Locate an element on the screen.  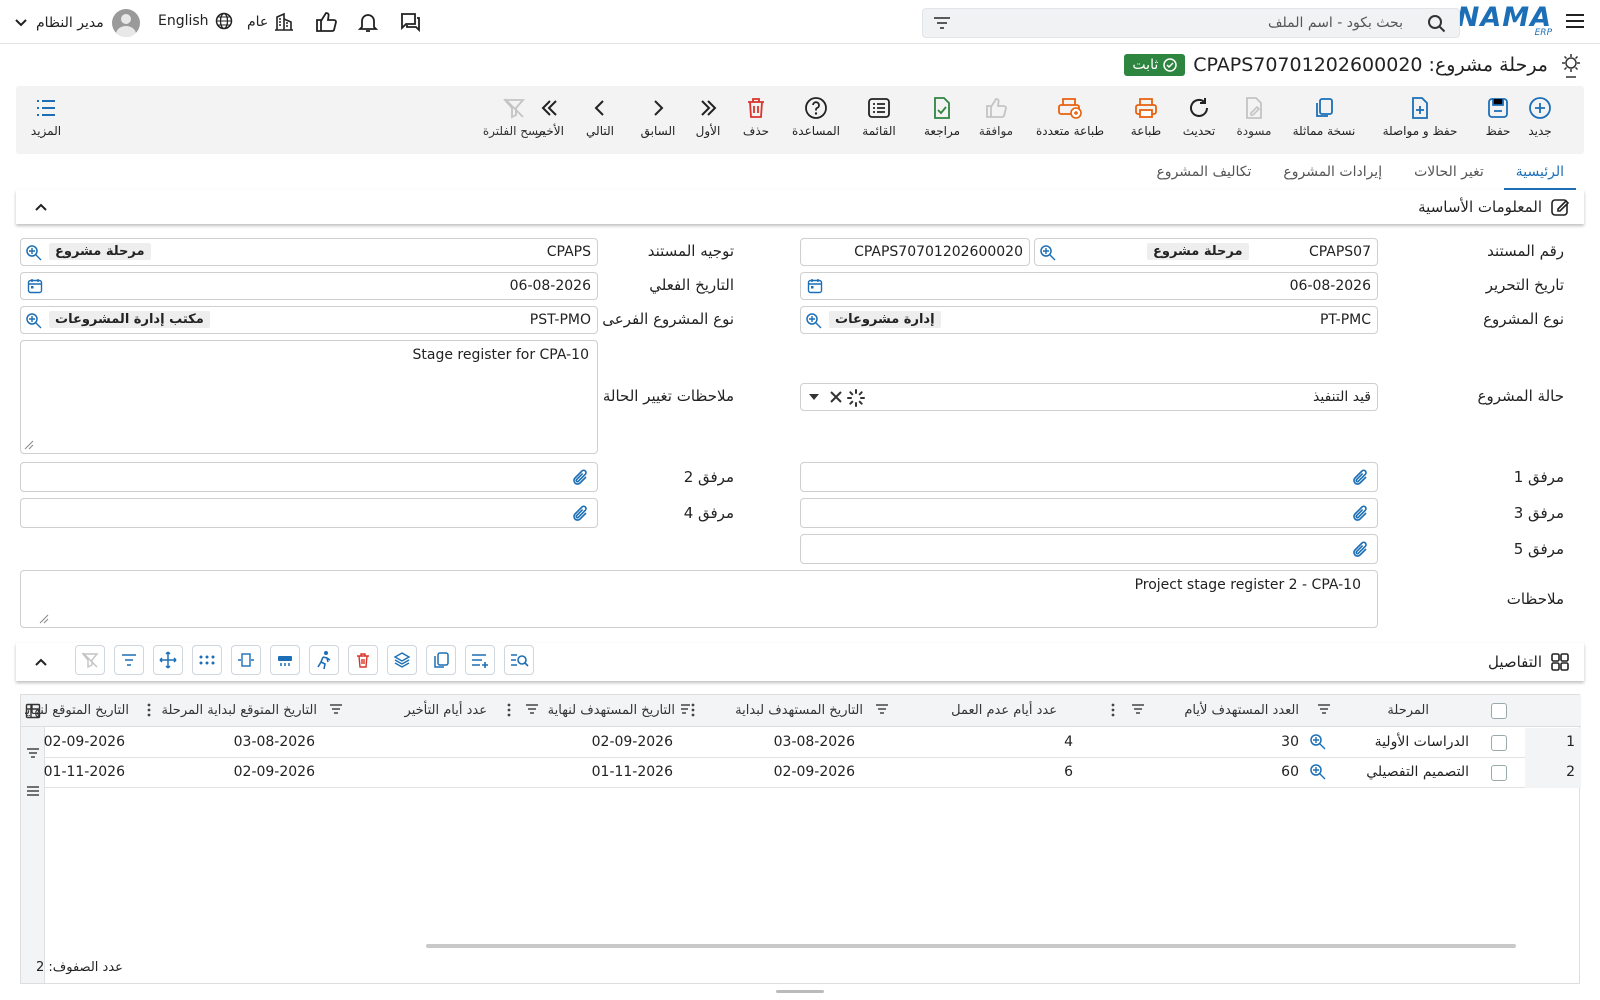
duplicate-button: نسخة مماثلة is located at coordinates (1324, 117).